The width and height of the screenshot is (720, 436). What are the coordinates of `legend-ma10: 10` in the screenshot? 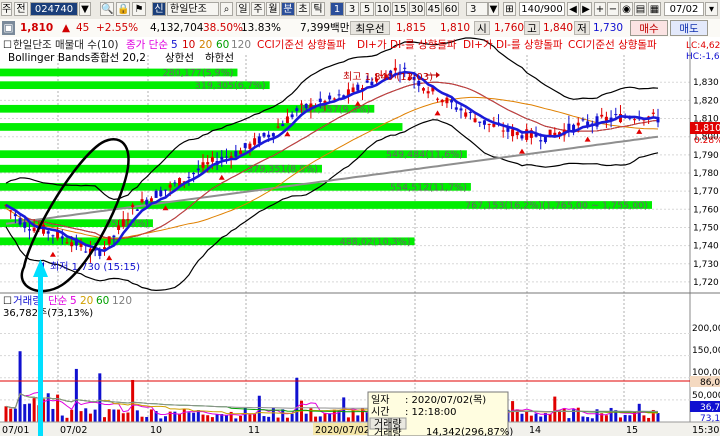 It's located at (188, 45).